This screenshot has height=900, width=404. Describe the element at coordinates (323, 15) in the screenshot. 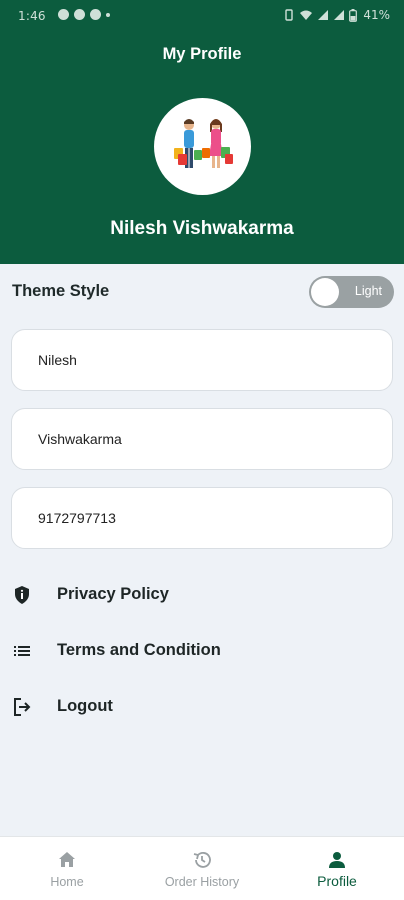

I see `signal-icon` at that location.